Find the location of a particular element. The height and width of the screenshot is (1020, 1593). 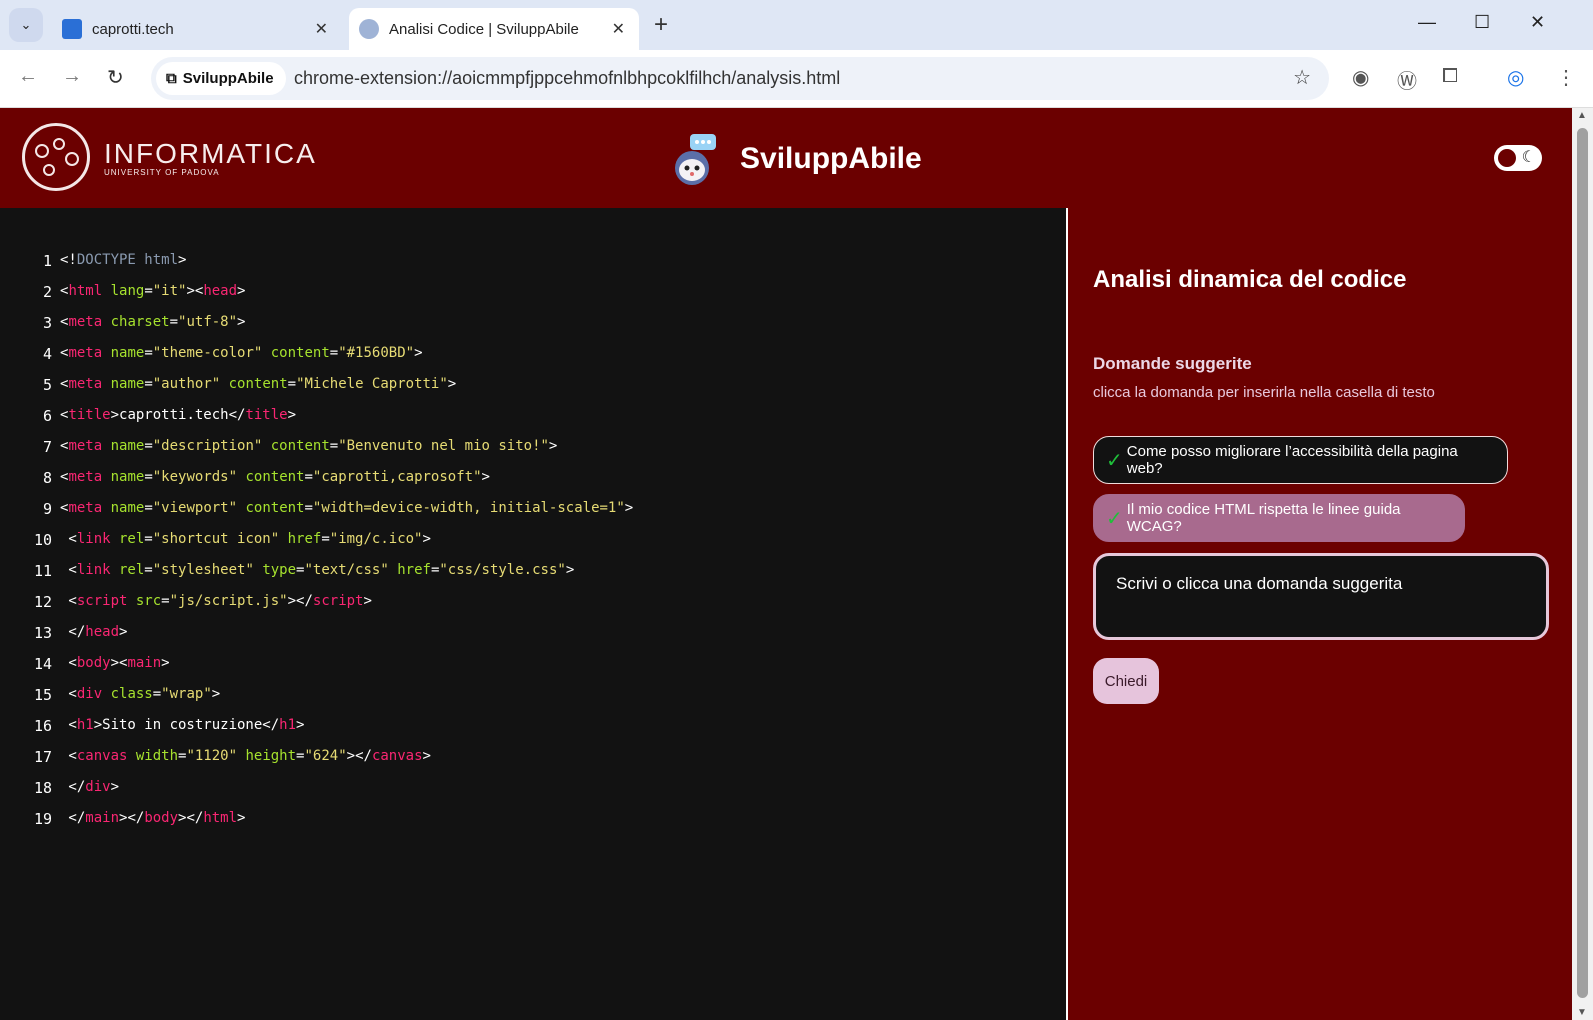

university-title: INFORMATICA is located at coordinates (210, 153).